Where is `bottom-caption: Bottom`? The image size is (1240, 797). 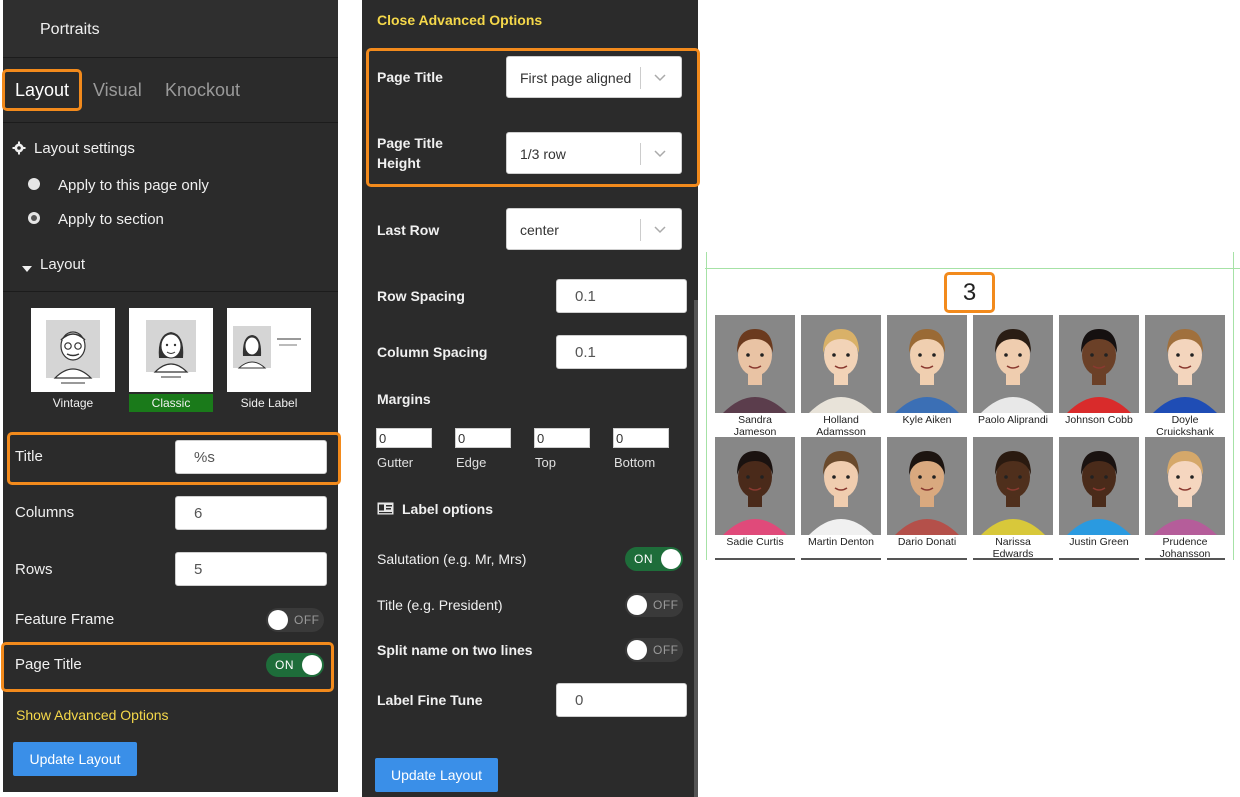
bottom-caption: Bottom is located at coordinates (635, 462).